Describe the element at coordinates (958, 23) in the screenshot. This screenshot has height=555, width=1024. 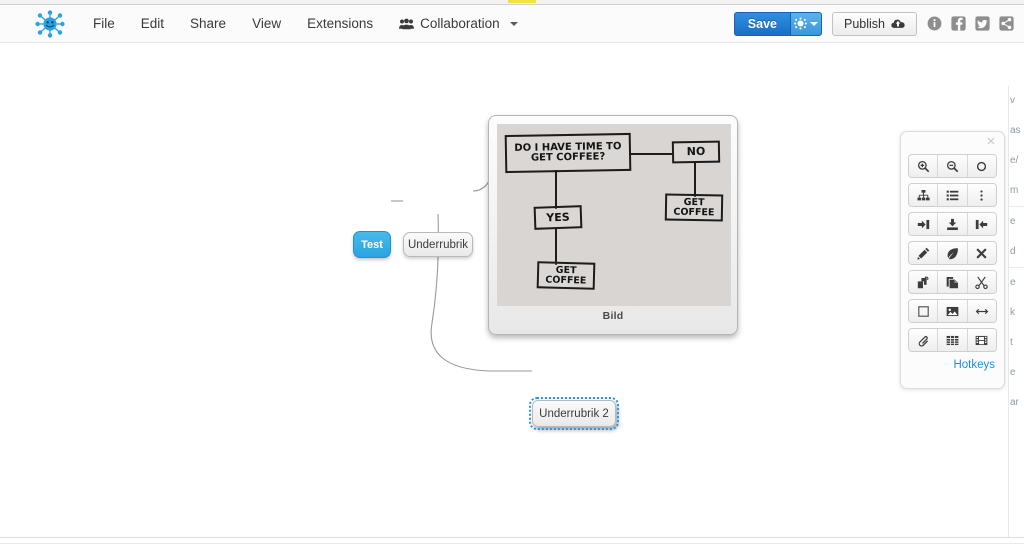
I see `facebook-icon` at that location.